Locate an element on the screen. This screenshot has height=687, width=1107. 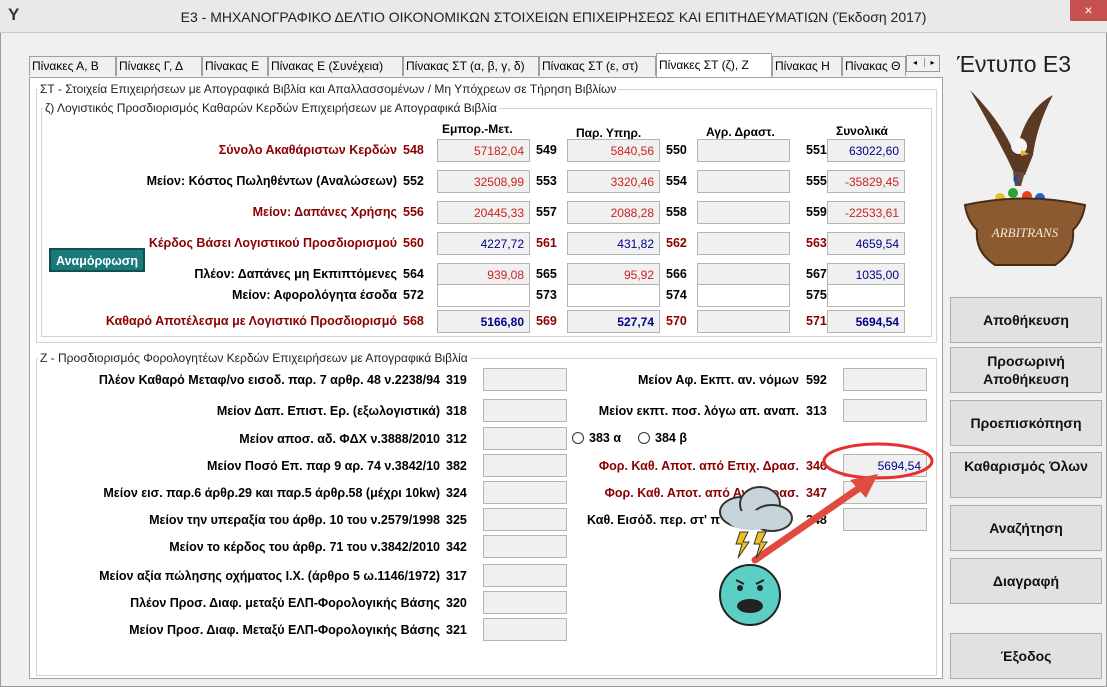
code-561: 561 is located at coordinates (546, 243).